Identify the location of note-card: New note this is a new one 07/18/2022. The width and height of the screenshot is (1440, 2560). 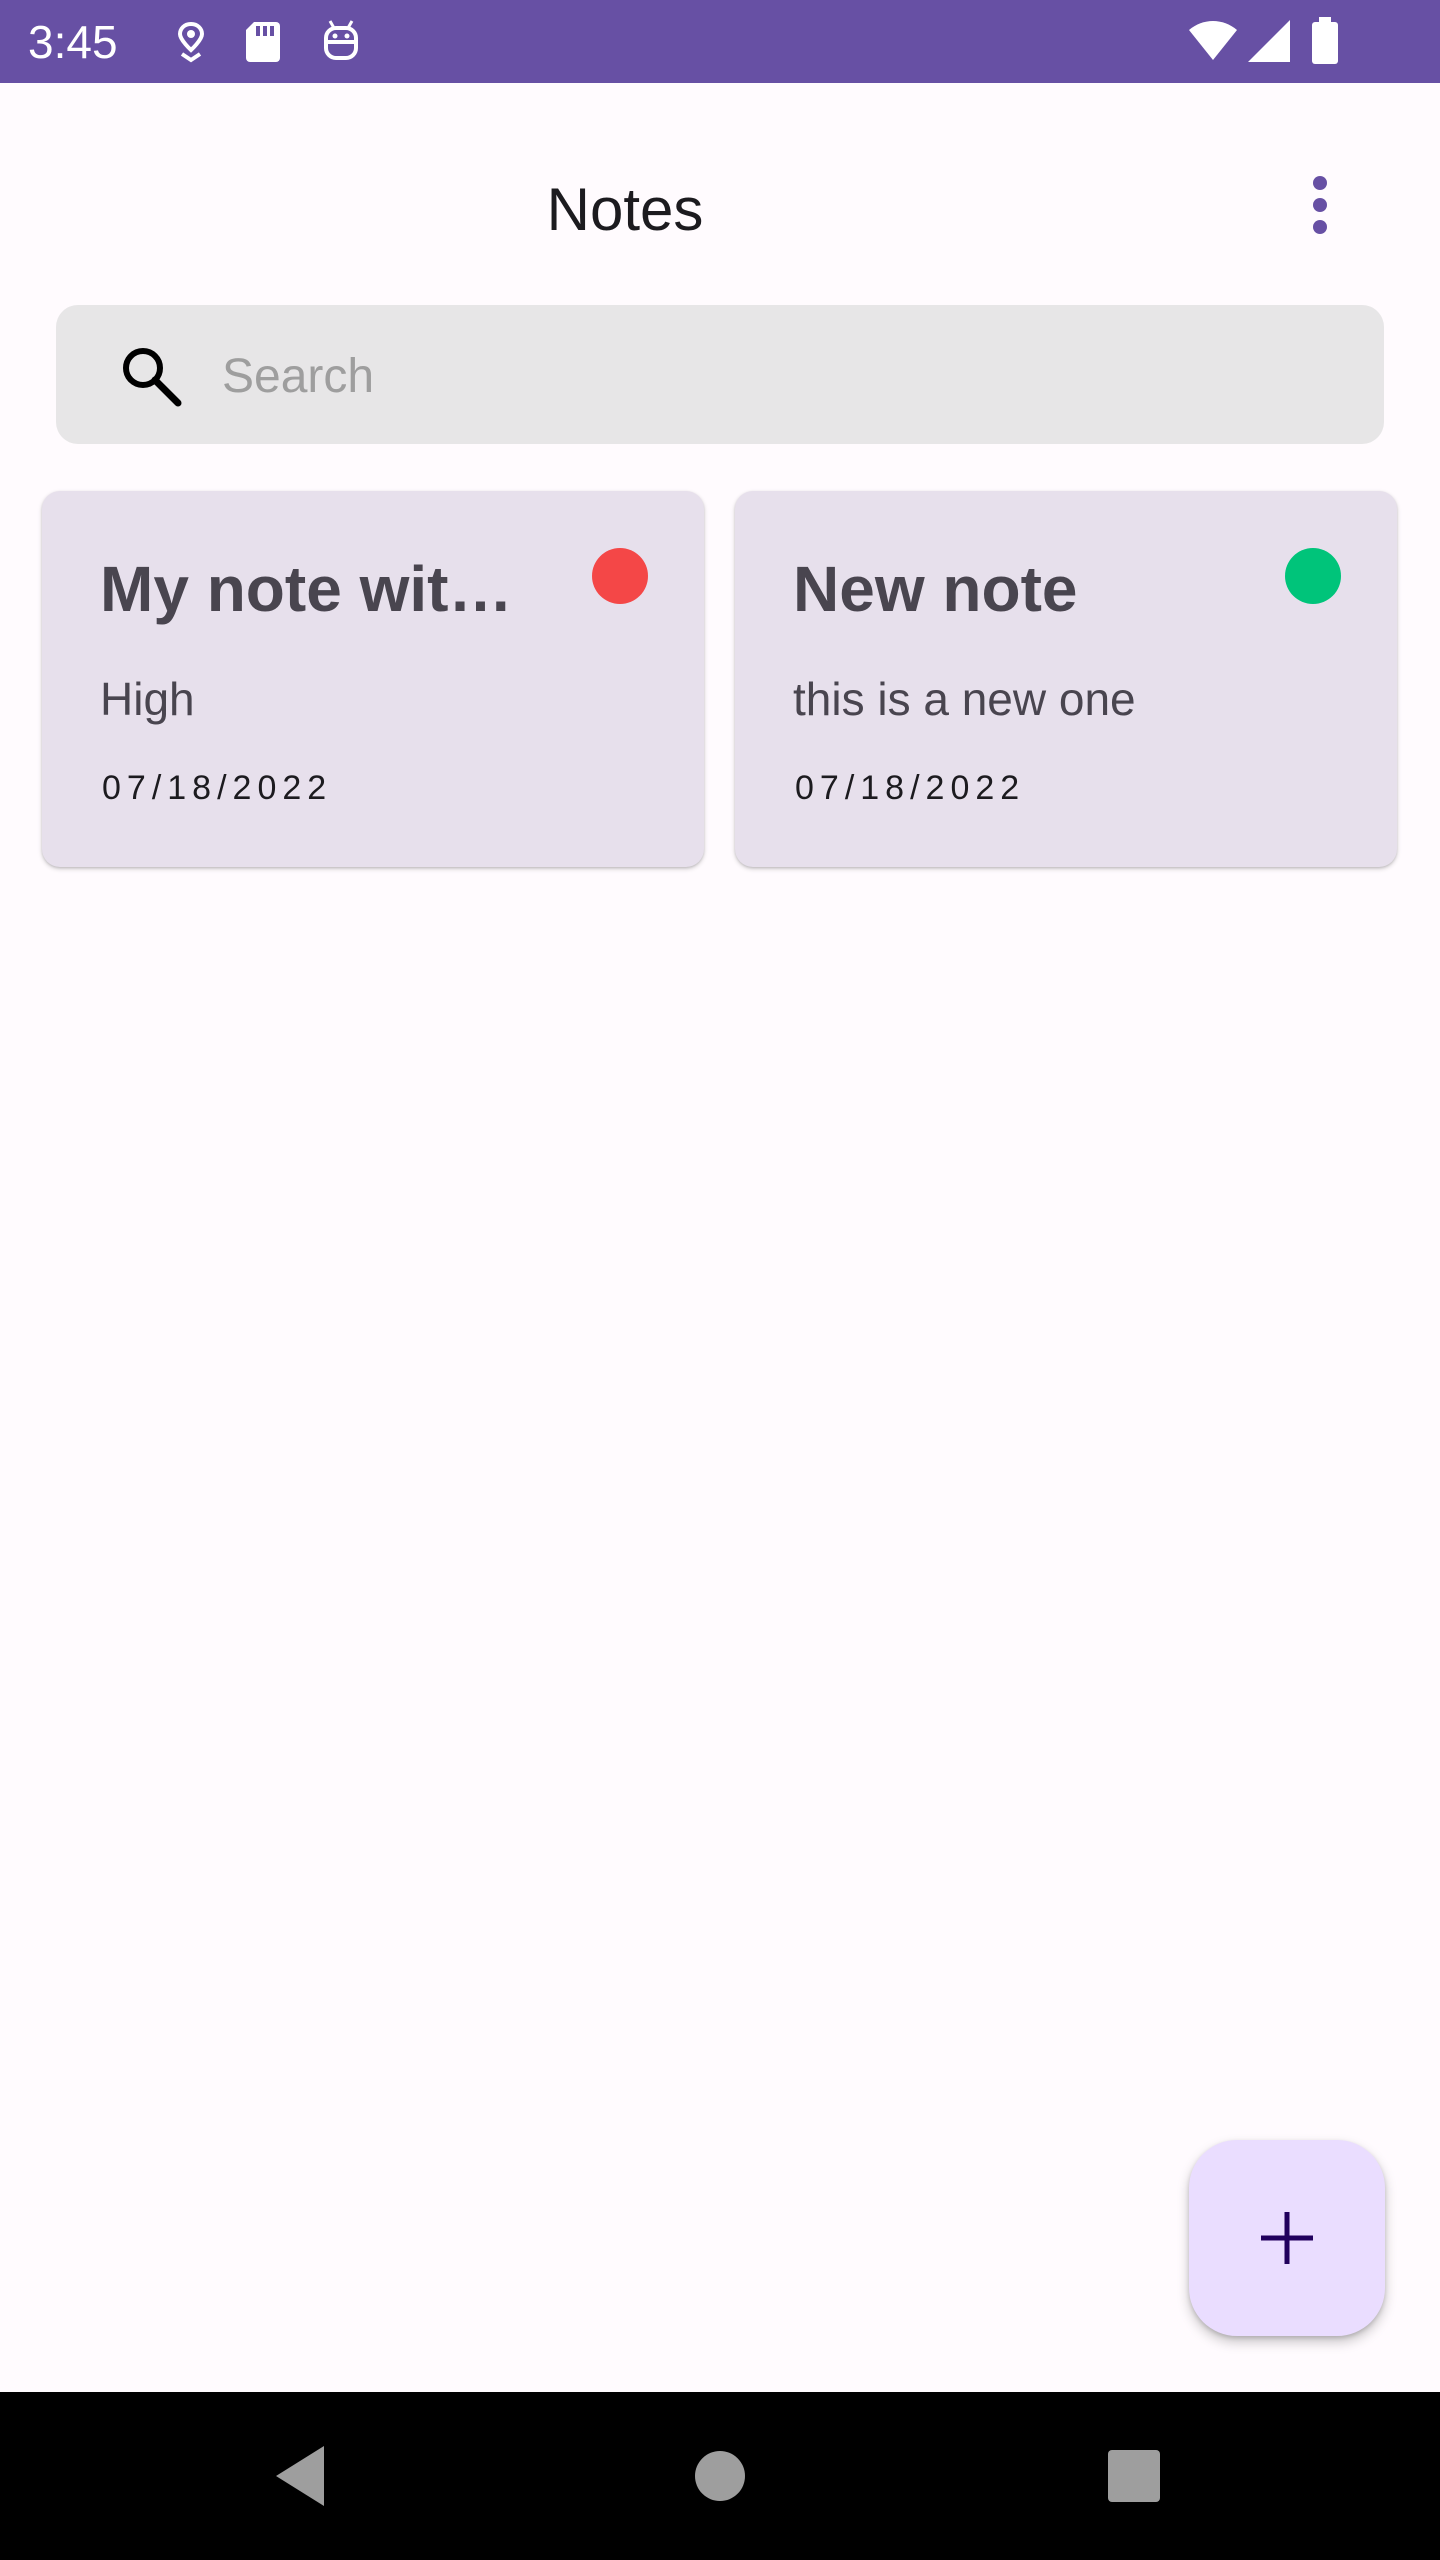
(1066, 679).